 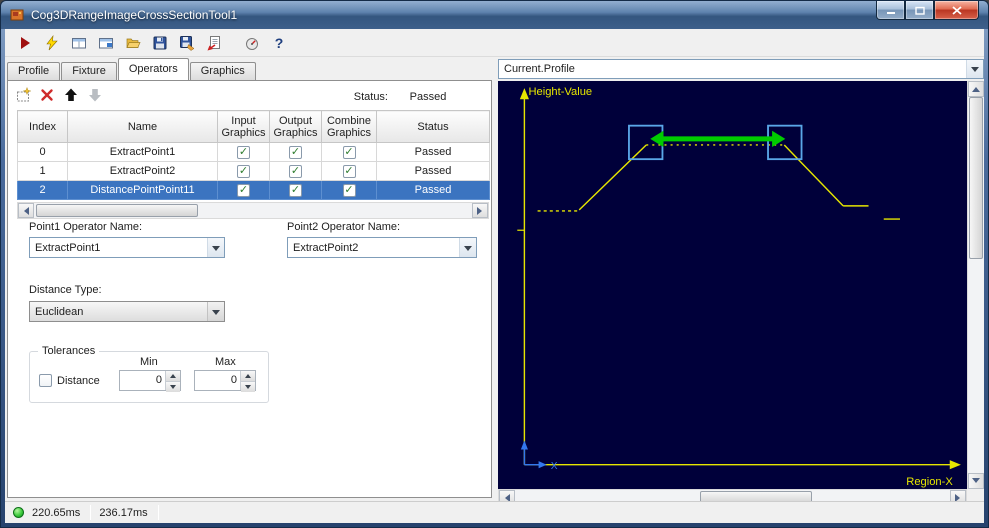 What do you see at coordinates (494, 43) in the screenshot?
I see `main-toolbar: ?` at bounding box center [494, 43].